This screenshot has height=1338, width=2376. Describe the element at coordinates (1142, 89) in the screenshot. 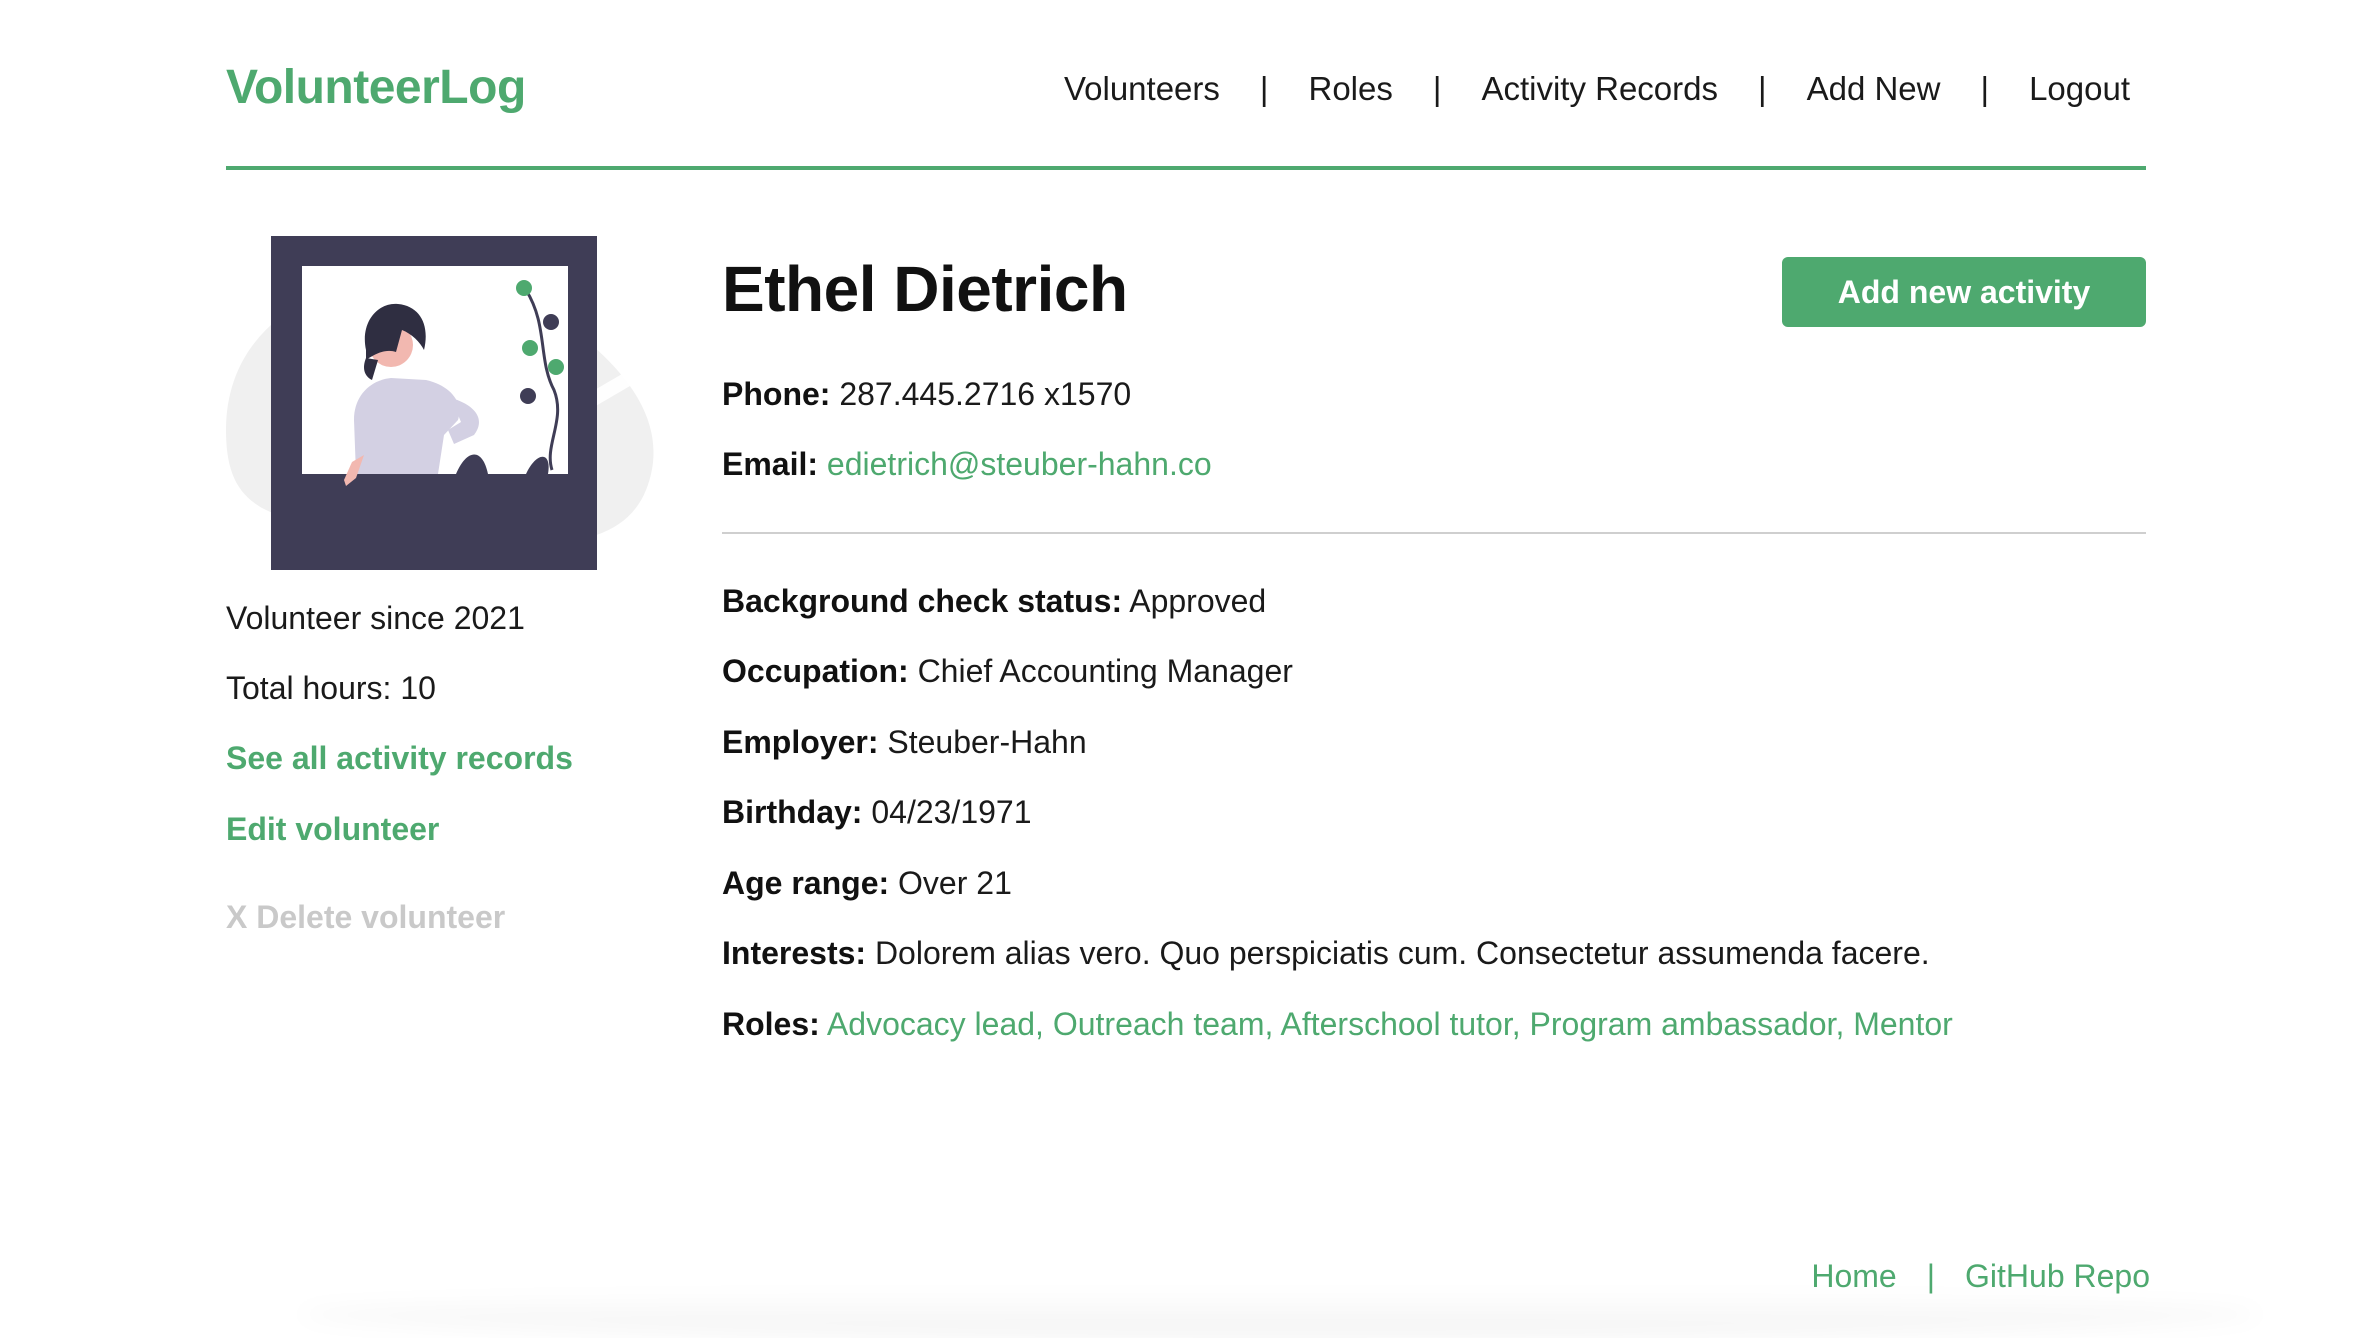

I see `nav-volunteers: Volunteers` at that location.